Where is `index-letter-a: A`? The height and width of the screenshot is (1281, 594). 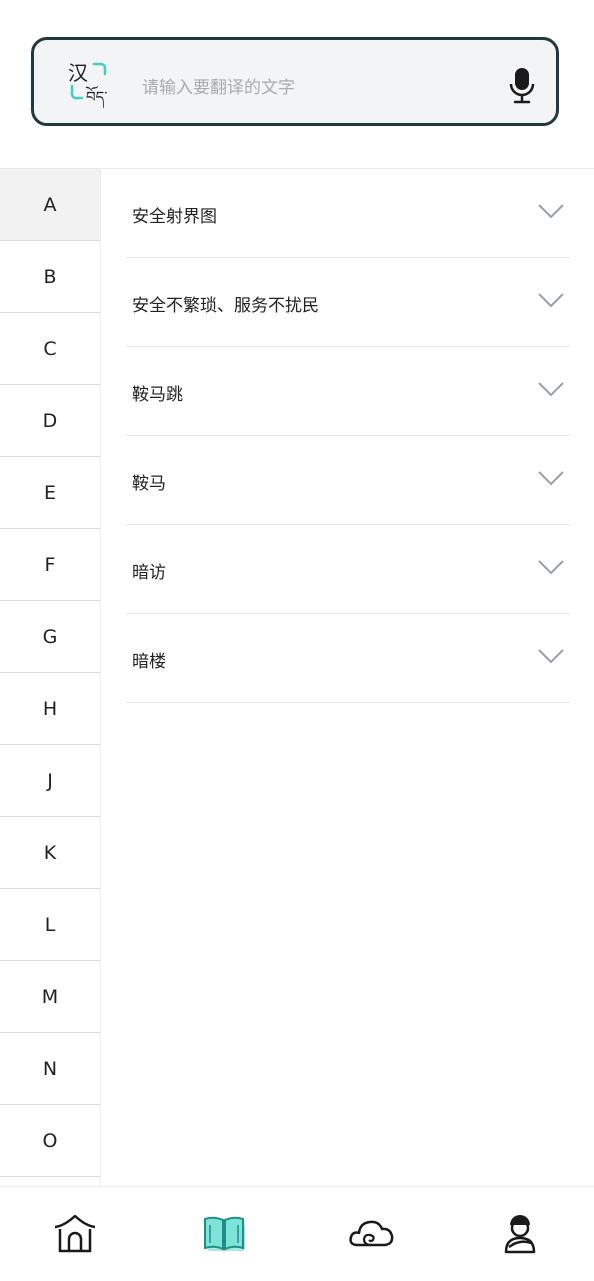
index-letter-a: A is located at coordinates (50, 205).